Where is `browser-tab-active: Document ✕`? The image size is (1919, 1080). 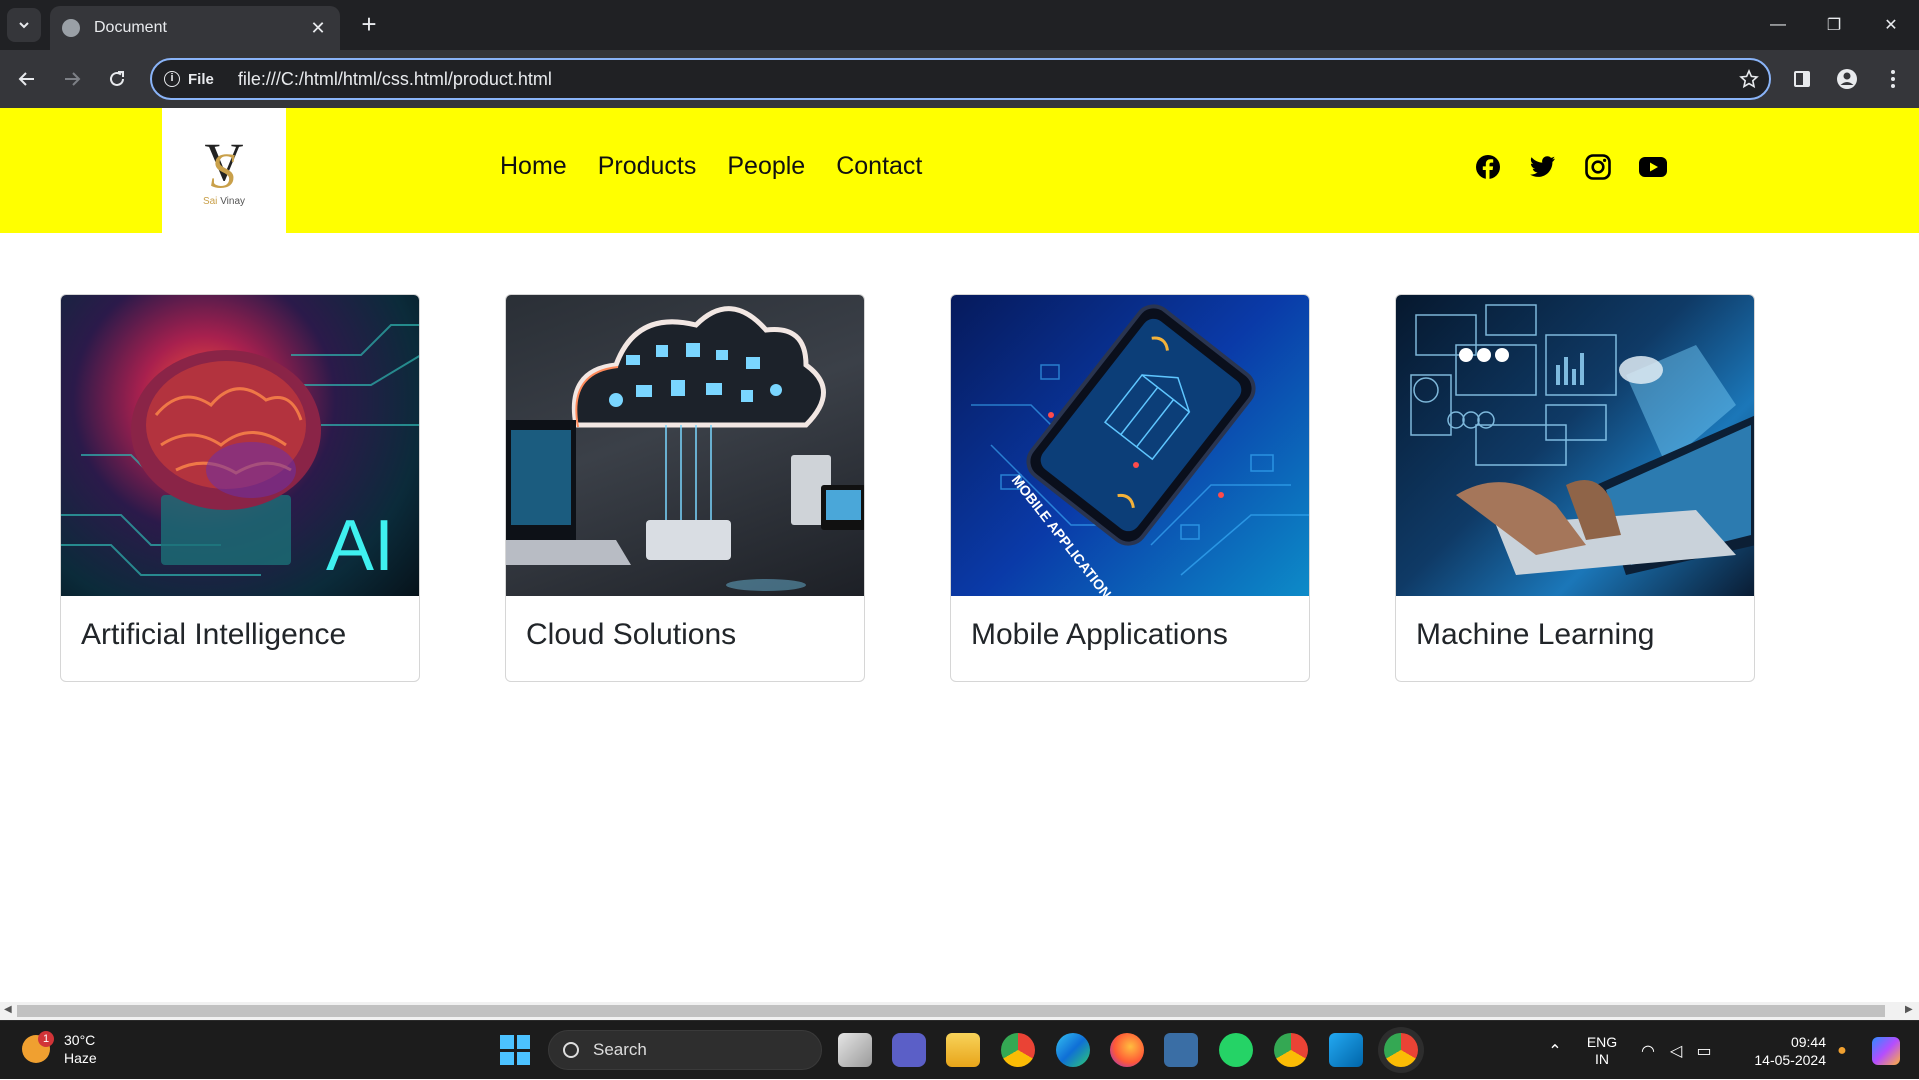 browser-tab-active: Document ✕ is located at coordinates (195, 28).